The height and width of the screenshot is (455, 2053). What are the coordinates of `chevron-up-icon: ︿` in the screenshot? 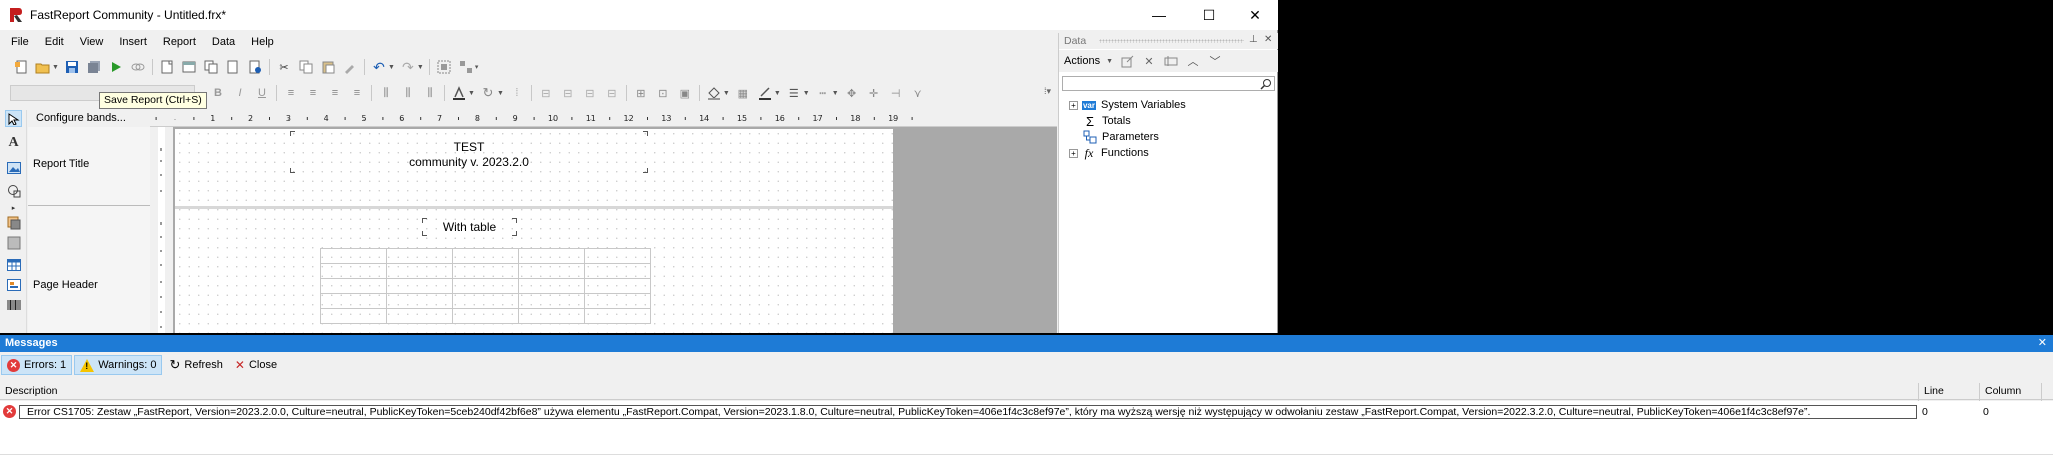 It's located at (1193, 61).